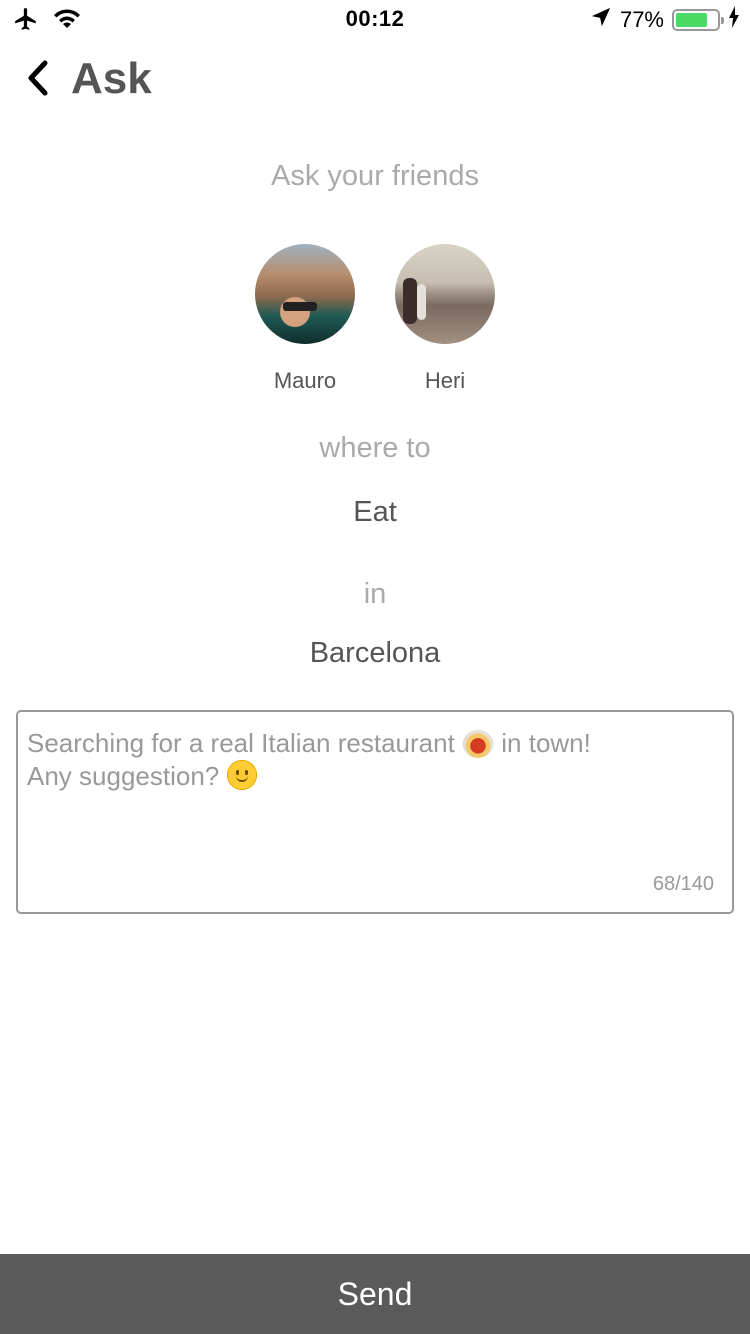 This screenshot has height=1334, width=750. Describe the element at coordinates (245, 743) in the screenshot. I see `message-line1-start: Searching for a real Italian restaurant` at that location.